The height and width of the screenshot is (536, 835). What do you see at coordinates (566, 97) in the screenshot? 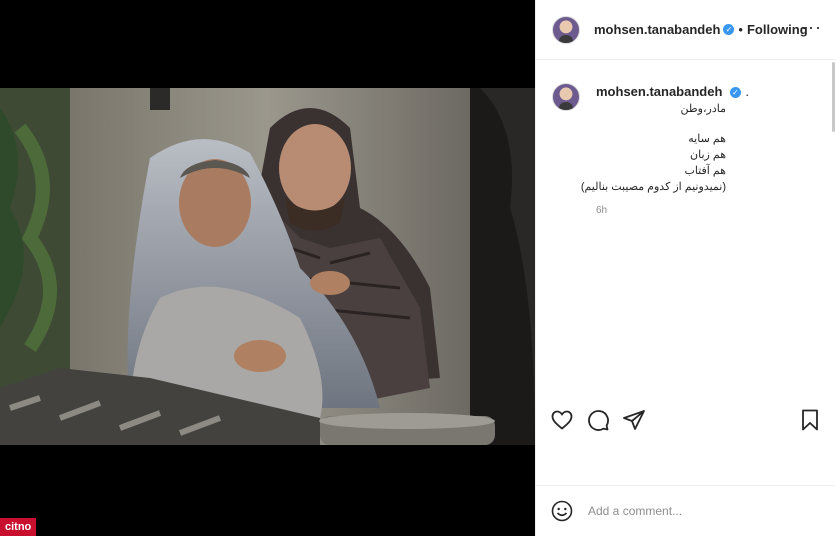
I see `caption-avatar` at bounding box center [566, 97].